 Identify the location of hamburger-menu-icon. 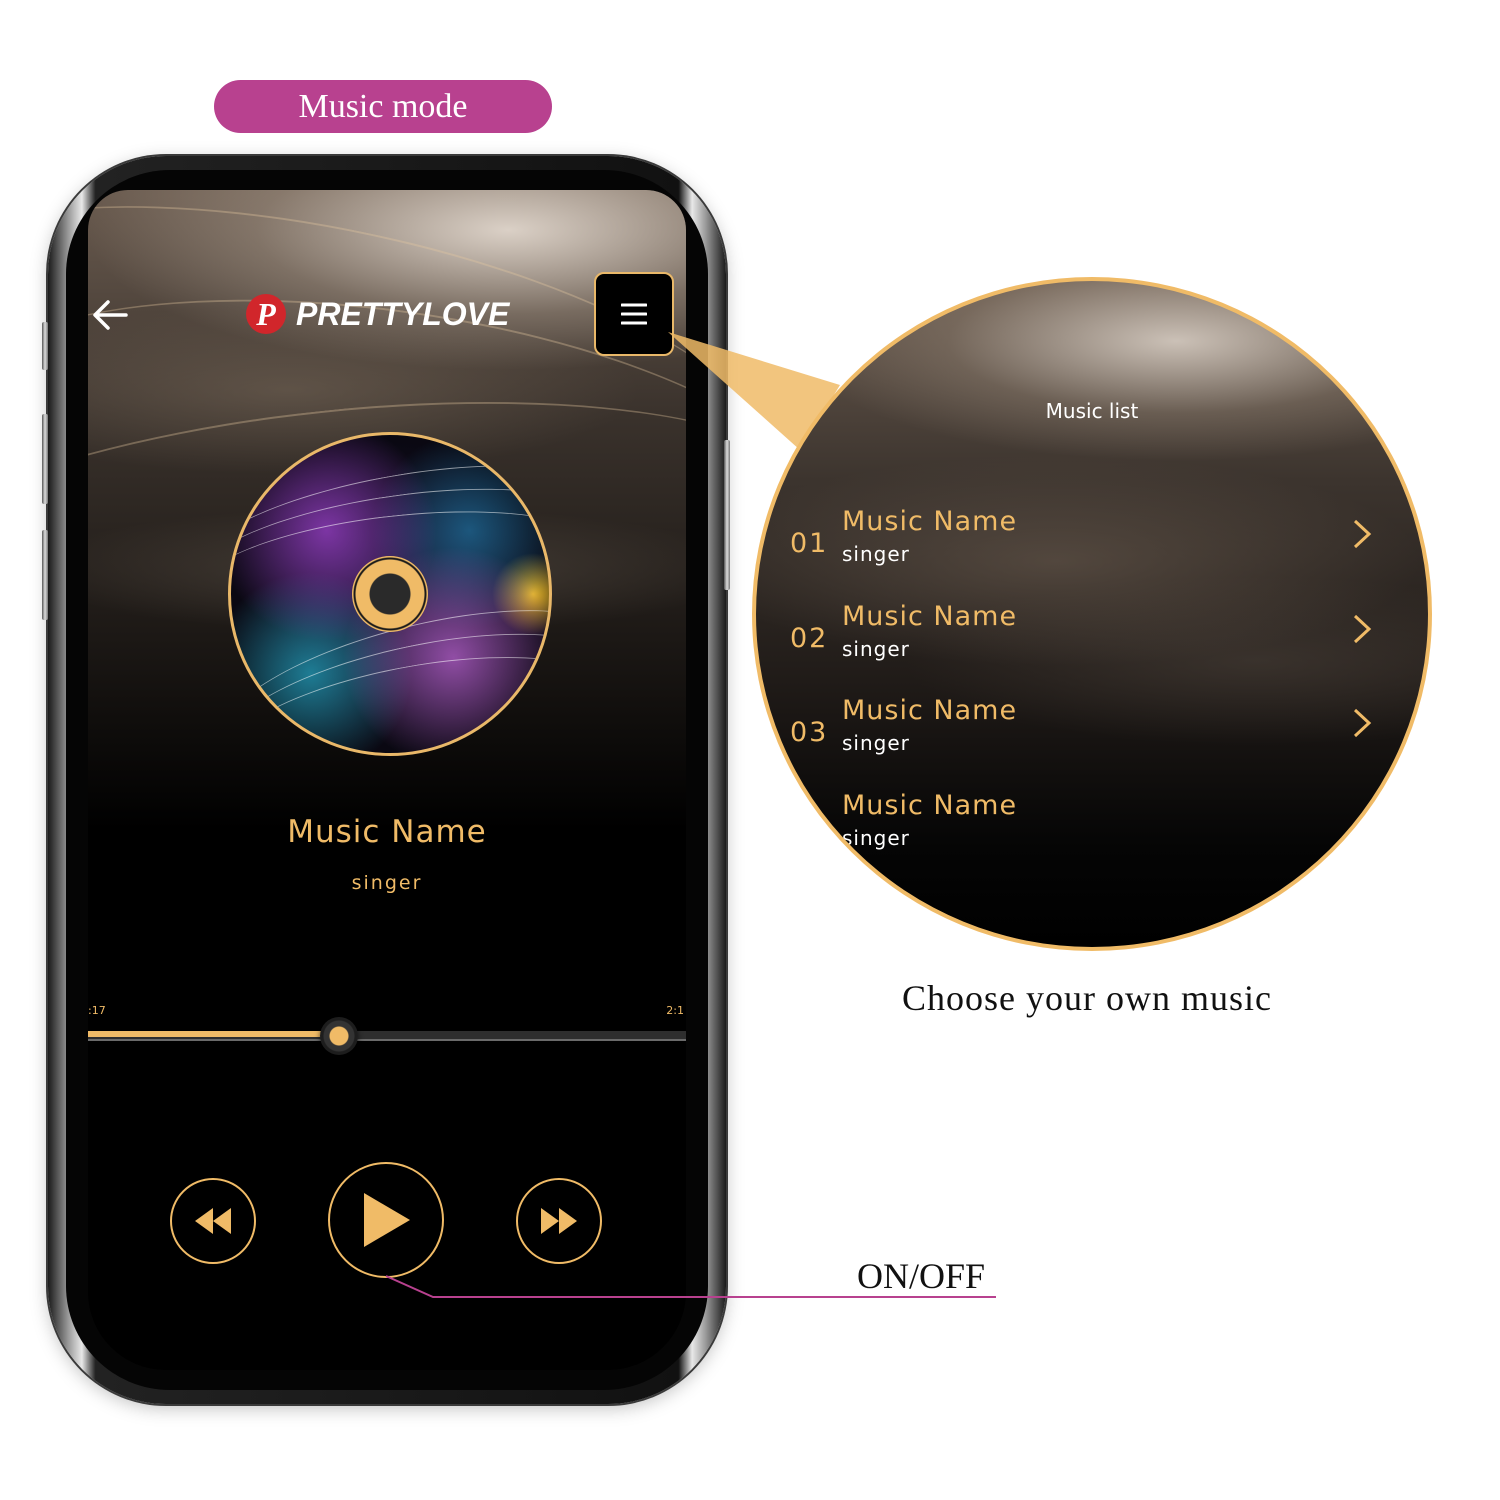
(634, 314).